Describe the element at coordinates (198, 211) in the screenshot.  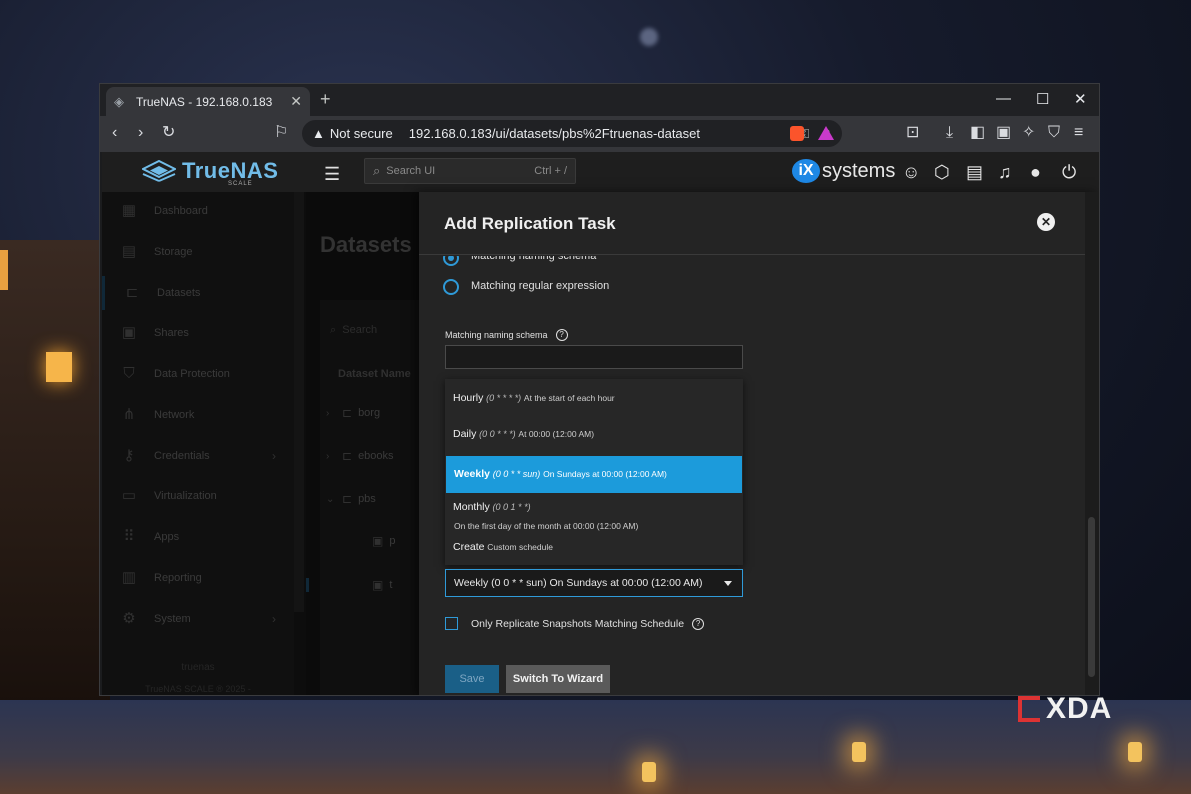
I see `sidebar-item-dashboard: ▦ Dashboard` at that location.